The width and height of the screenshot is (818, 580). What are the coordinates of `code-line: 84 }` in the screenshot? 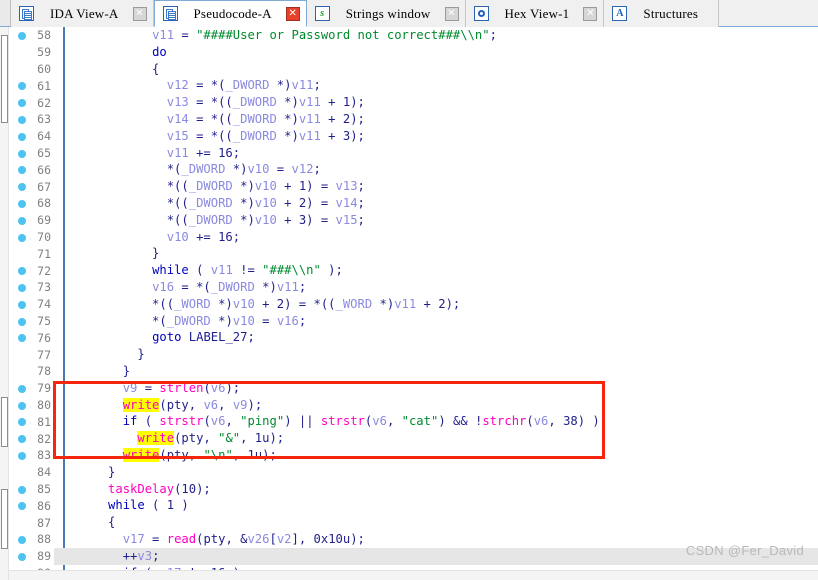 It's located at (413, 472).